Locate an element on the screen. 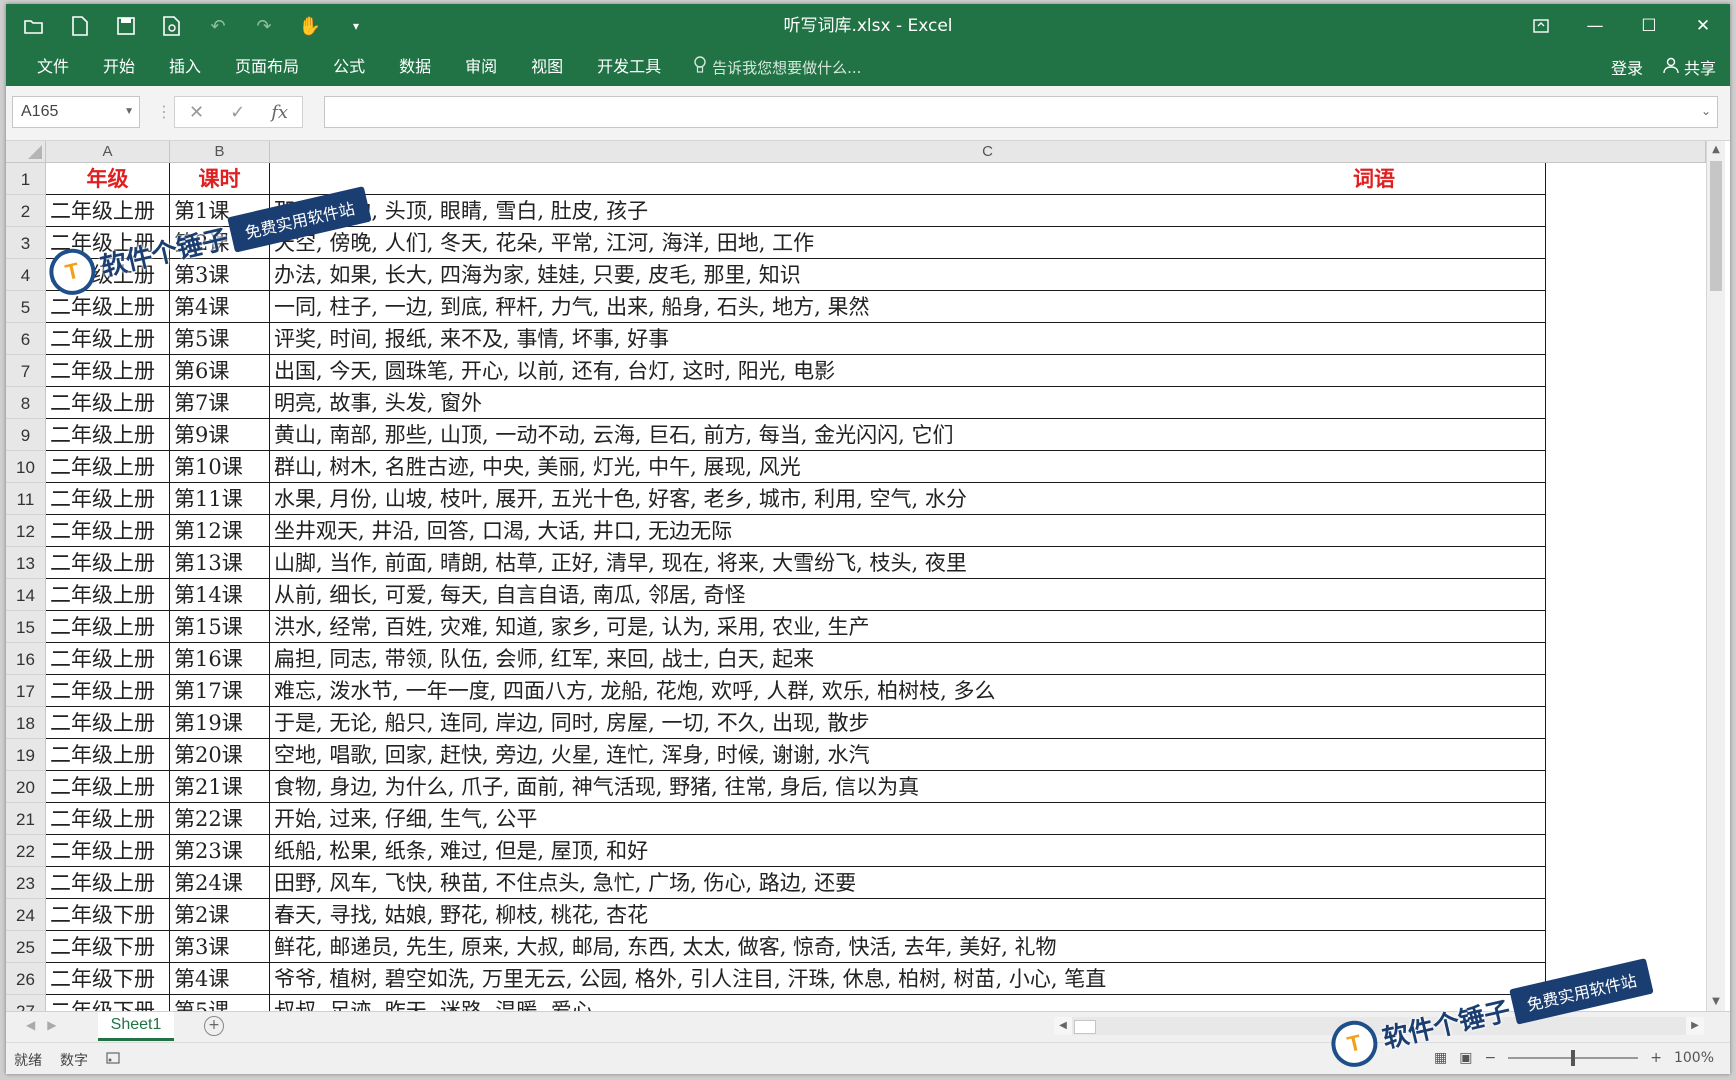  new-file-icon is located at coordinates (80, 26).